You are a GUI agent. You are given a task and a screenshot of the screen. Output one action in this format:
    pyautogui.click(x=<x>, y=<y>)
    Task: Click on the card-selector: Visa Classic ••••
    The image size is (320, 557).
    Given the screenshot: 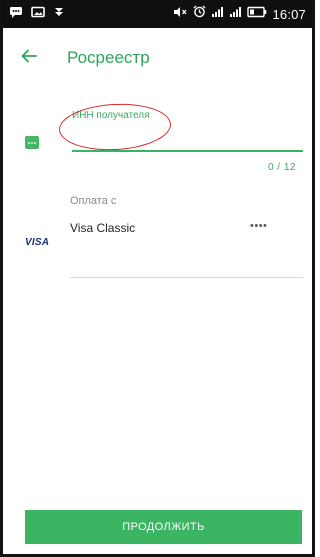 What is the action you would take?
    pyautogui.click(x=186, y=248)
    